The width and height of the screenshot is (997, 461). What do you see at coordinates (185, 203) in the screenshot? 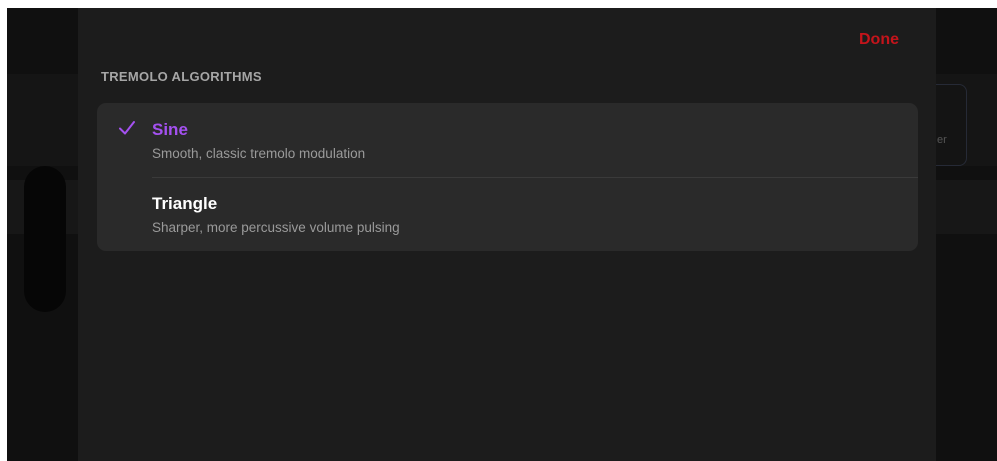
I see `option-title: Triangle` at bounding box center [185, 203].